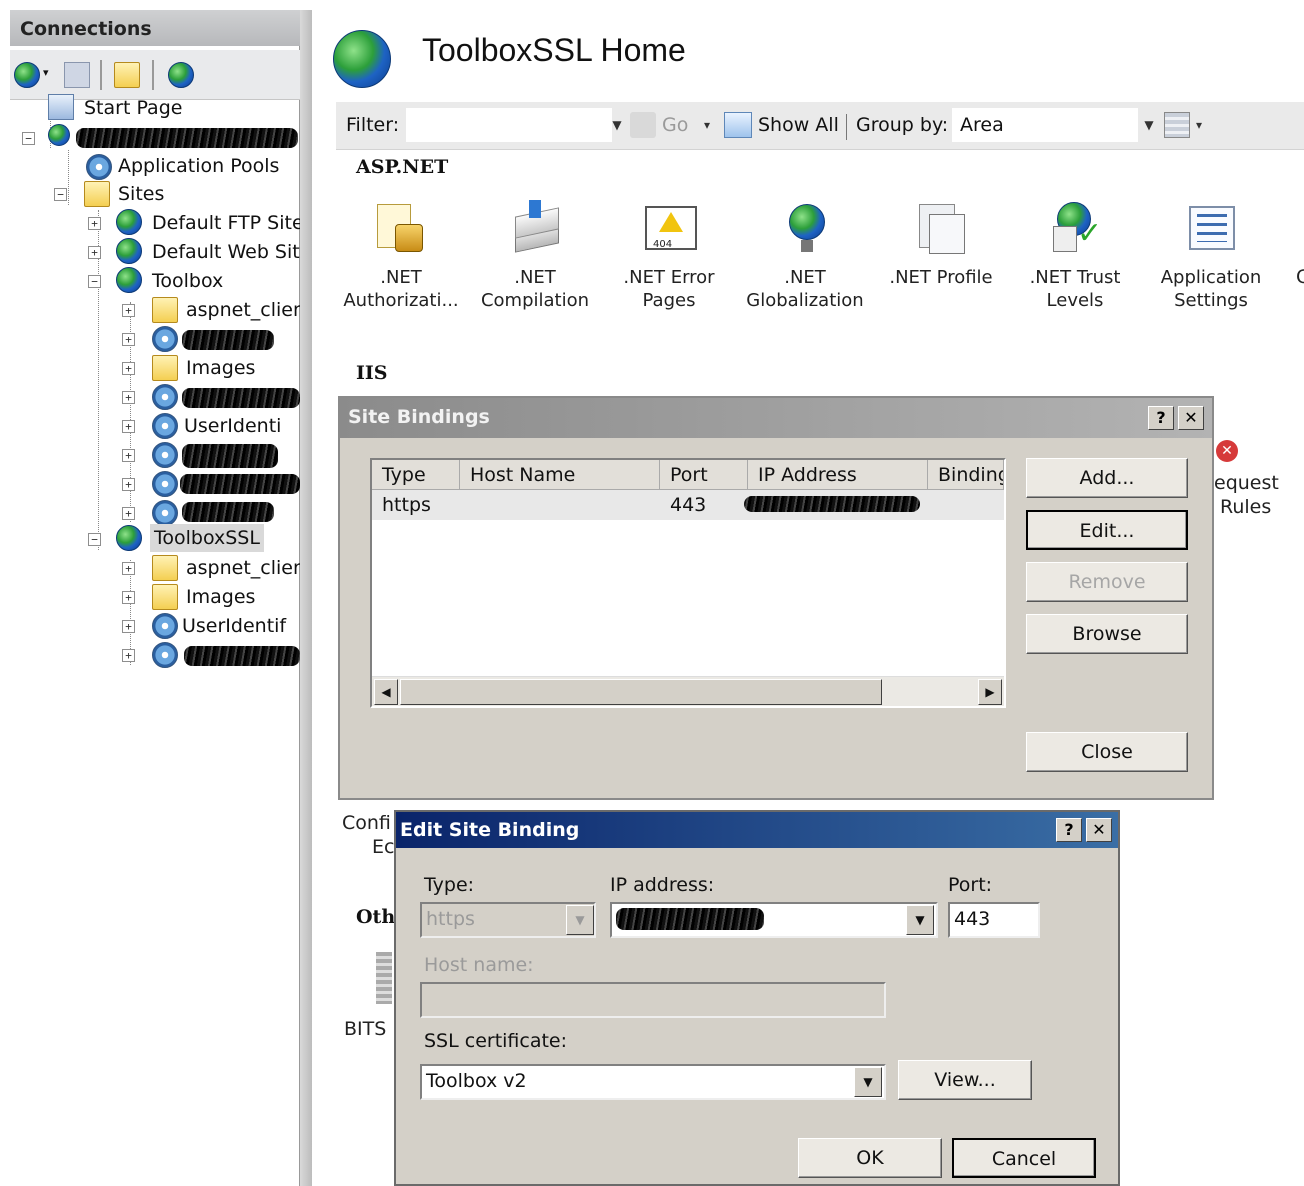 Image resolution: width=1304 pixels, height=1186 pixels. What do you see at coordinates (1075, 277) in the screenshot?
I see `feature-label: .NET Trust` at bounding box center [1075, 277].